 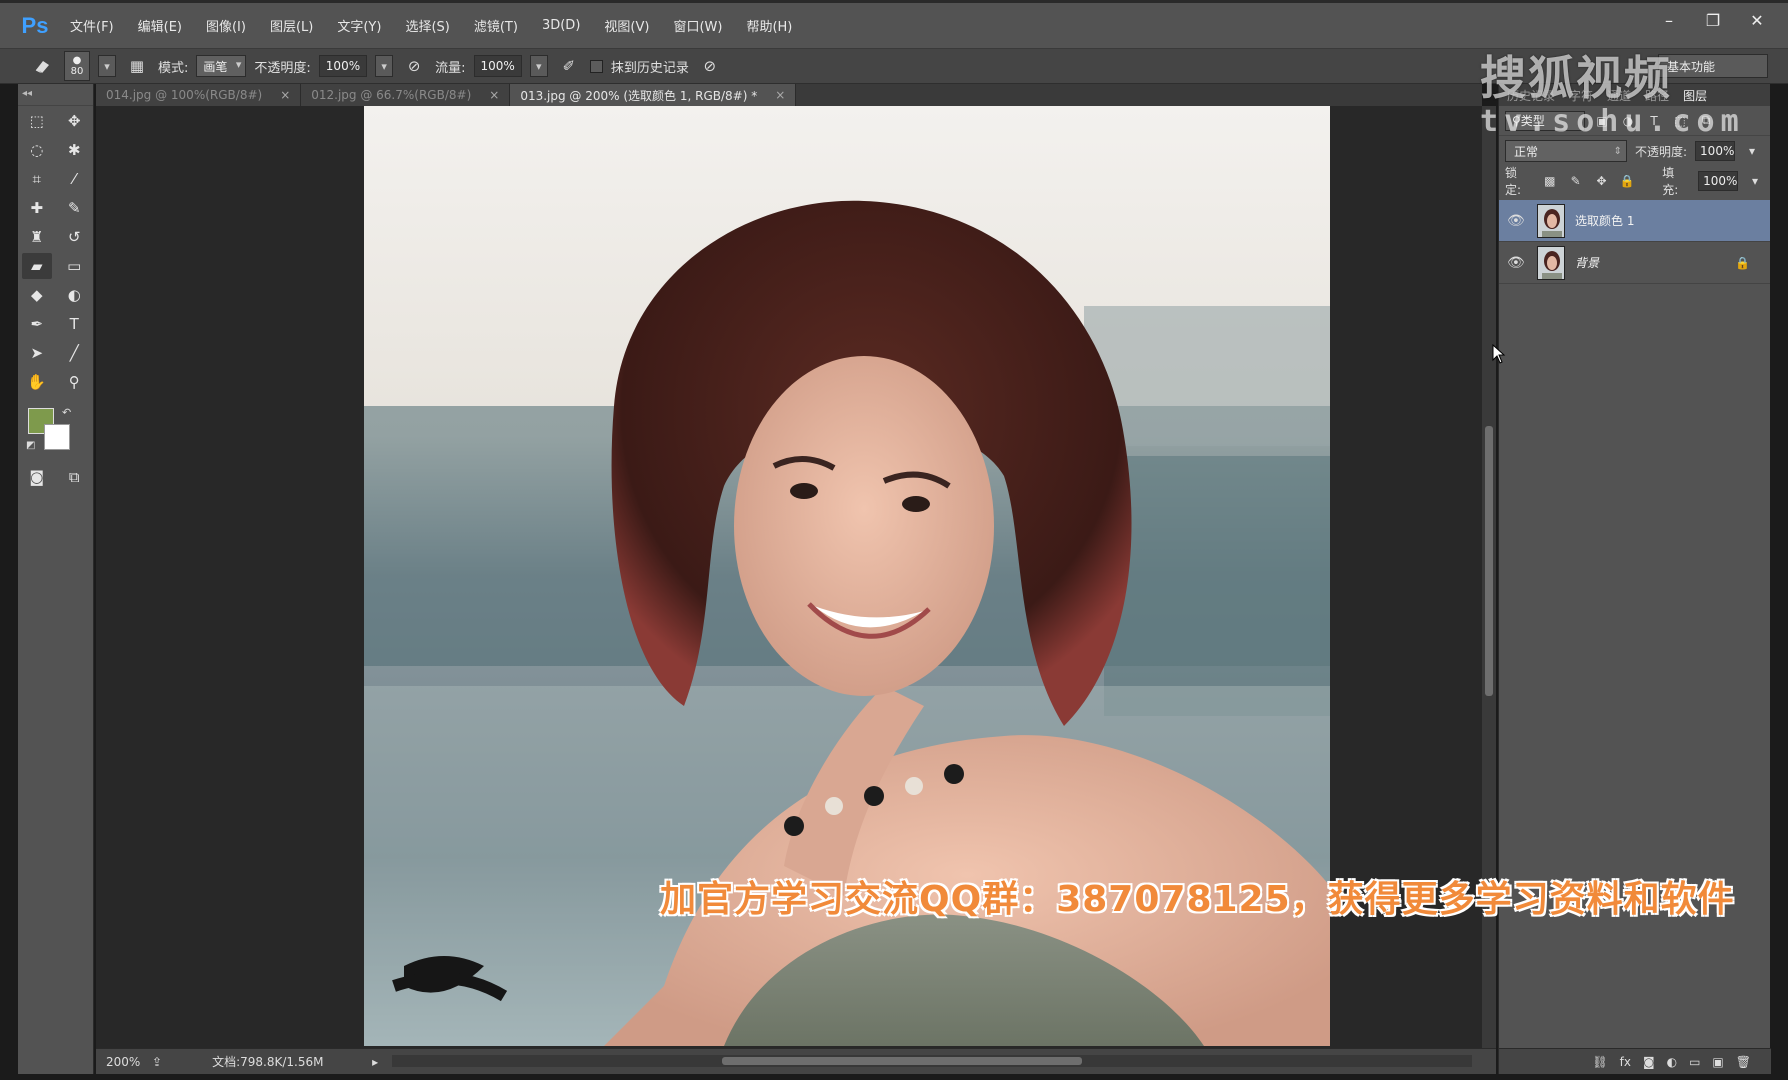 I want to click on tab-013: 013.jpg @ 200% (选取颜色 1, RGB/8#) * ×, so click(x=653, y=95).